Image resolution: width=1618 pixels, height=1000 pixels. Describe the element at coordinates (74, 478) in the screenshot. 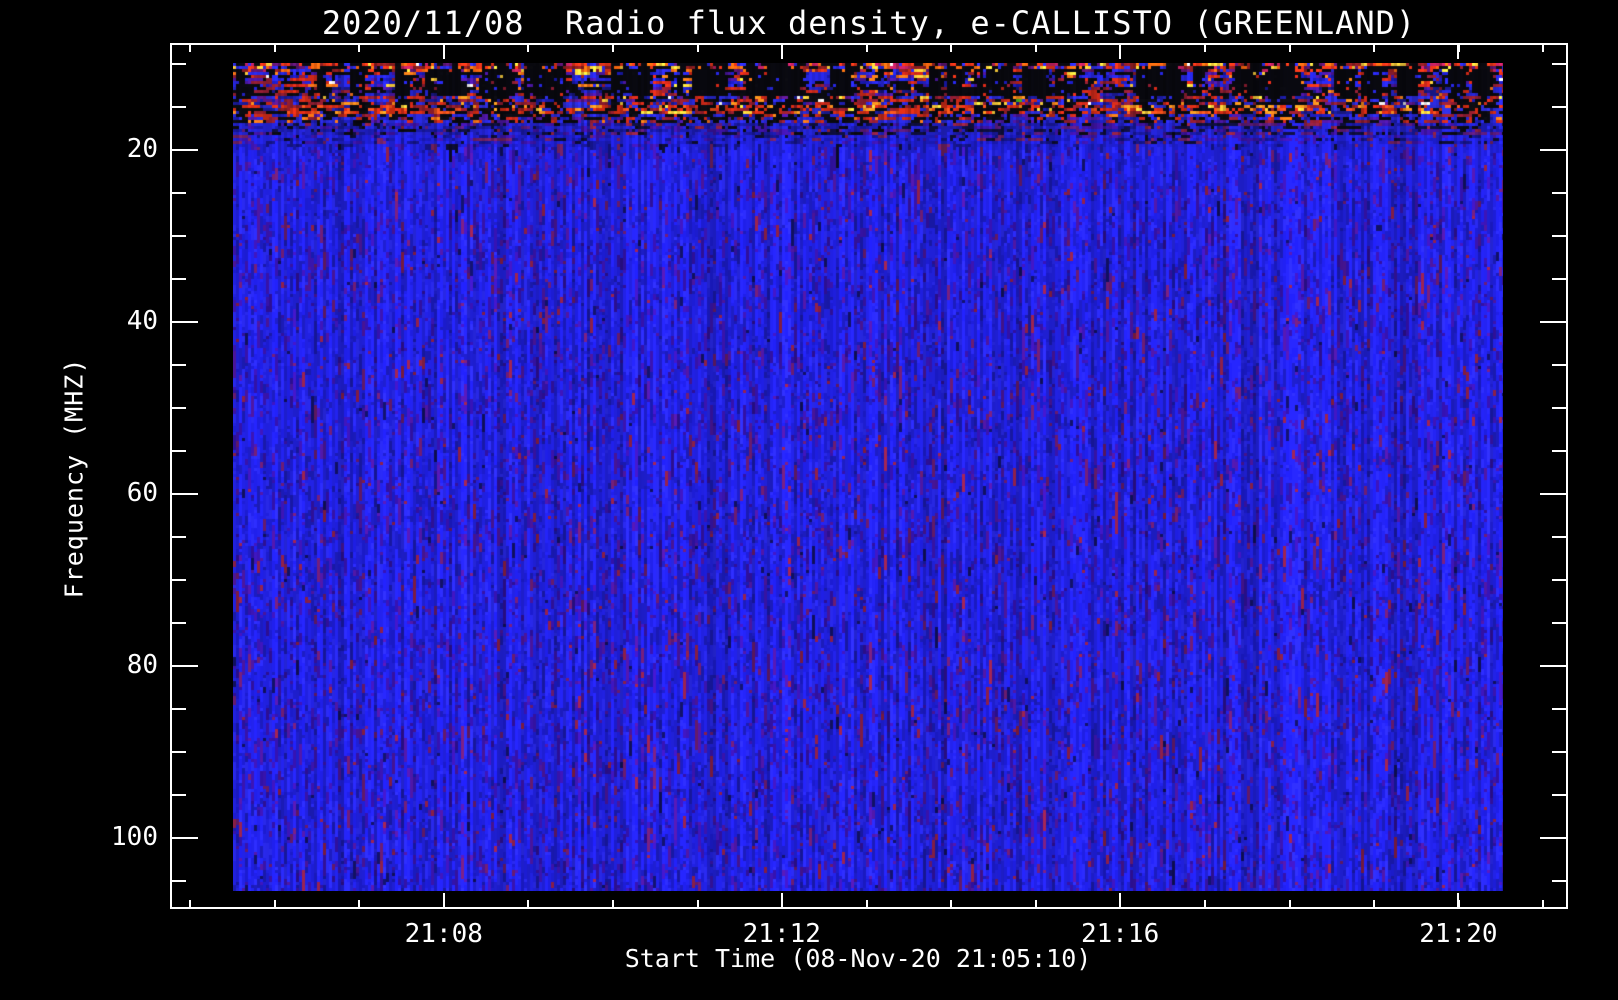

I see `y-axis-title: Frequency (MHZ)` at that location.